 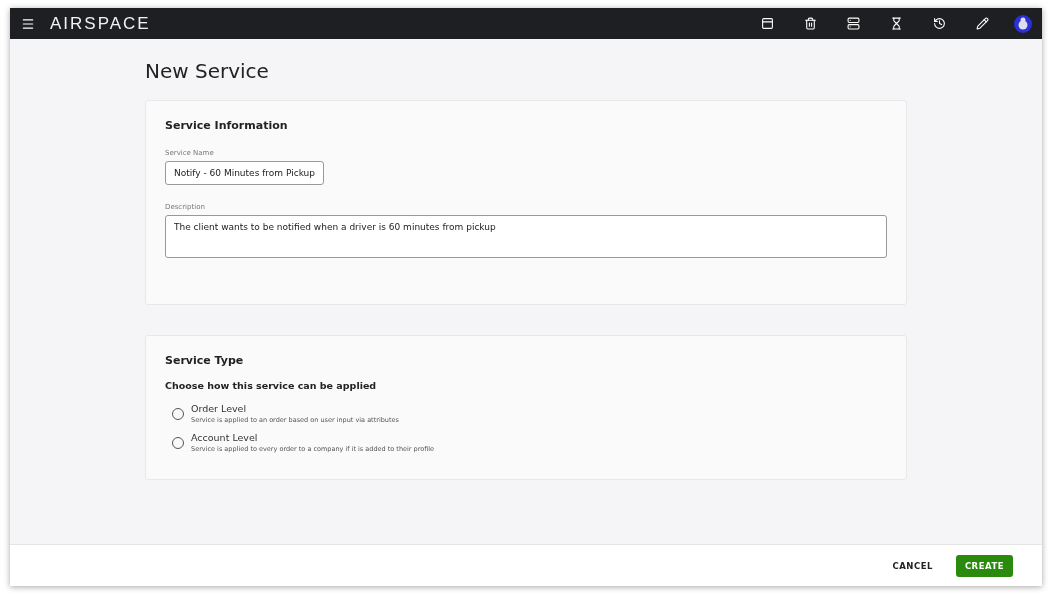 I want to click on section-title: Service Type, so click(x=205, y=360).